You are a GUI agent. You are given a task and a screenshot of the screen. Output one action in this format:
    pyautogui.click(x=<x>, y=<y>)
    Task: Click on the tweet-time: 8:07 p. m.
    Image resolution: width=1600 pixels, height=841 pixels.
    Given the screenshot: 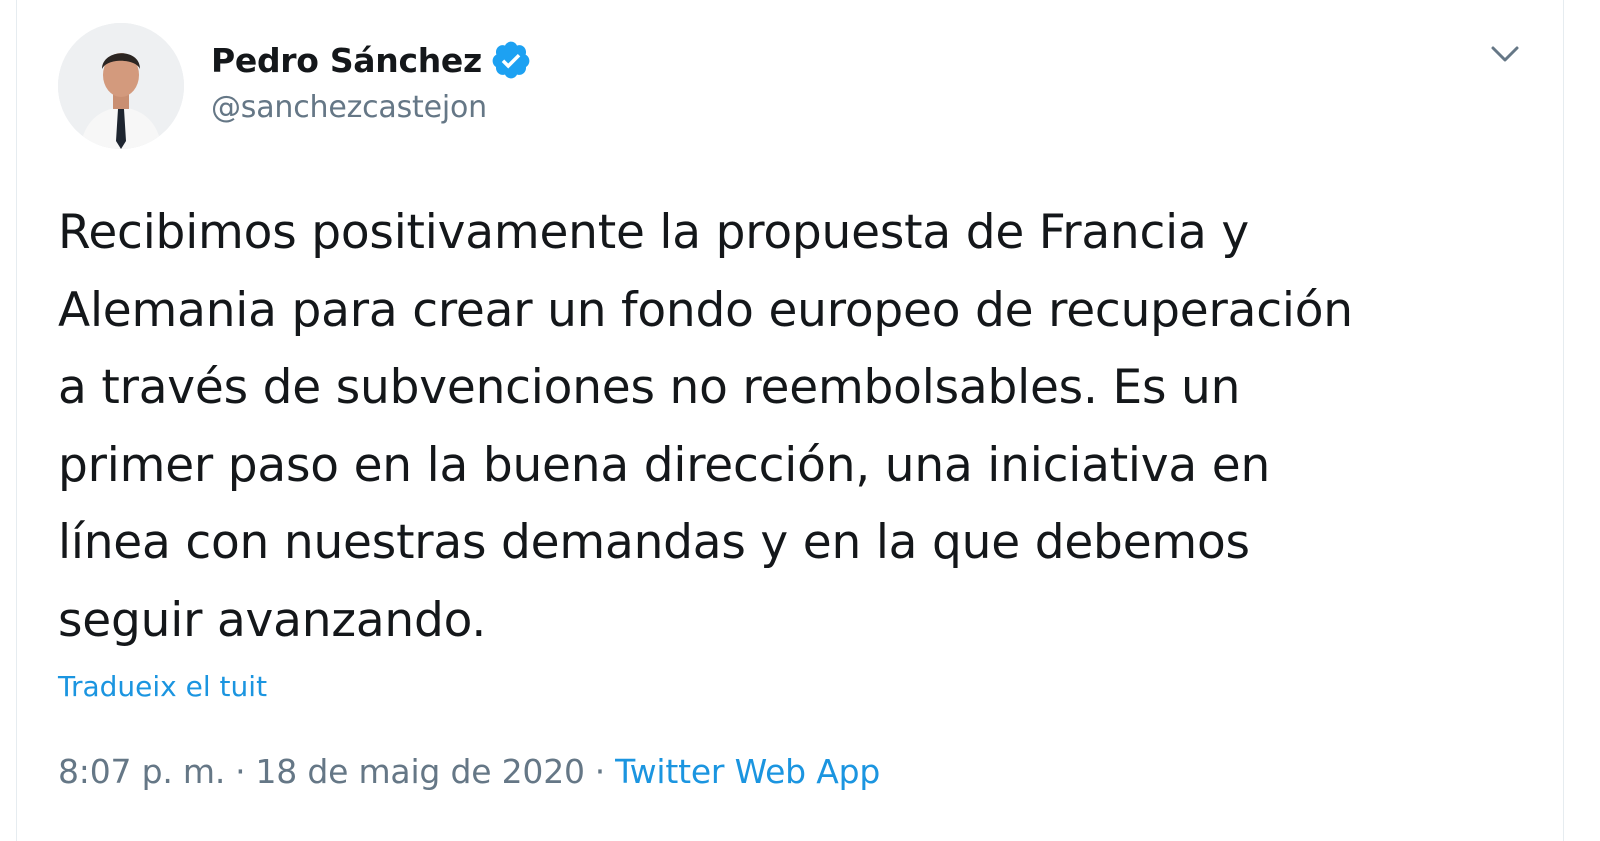 What is the action you would take?
    pyautogui.click(x=141, y=771)
    